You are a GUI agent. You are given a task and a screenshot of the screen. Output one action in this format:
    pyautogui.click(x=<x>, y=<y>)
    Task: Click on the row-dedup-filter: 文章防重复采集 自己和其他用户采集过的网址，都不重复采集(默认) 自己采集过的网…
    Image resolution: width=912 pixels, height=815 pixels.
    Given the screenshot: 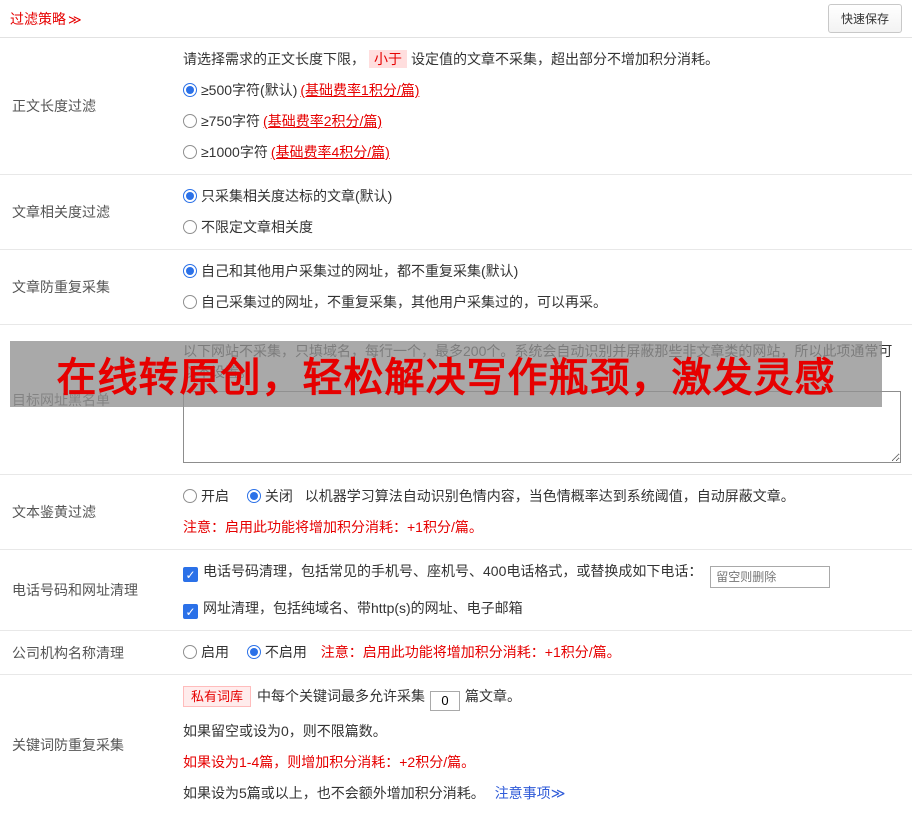 What is the action you would take?
    pyautogui.click(x=456, y=287)
    